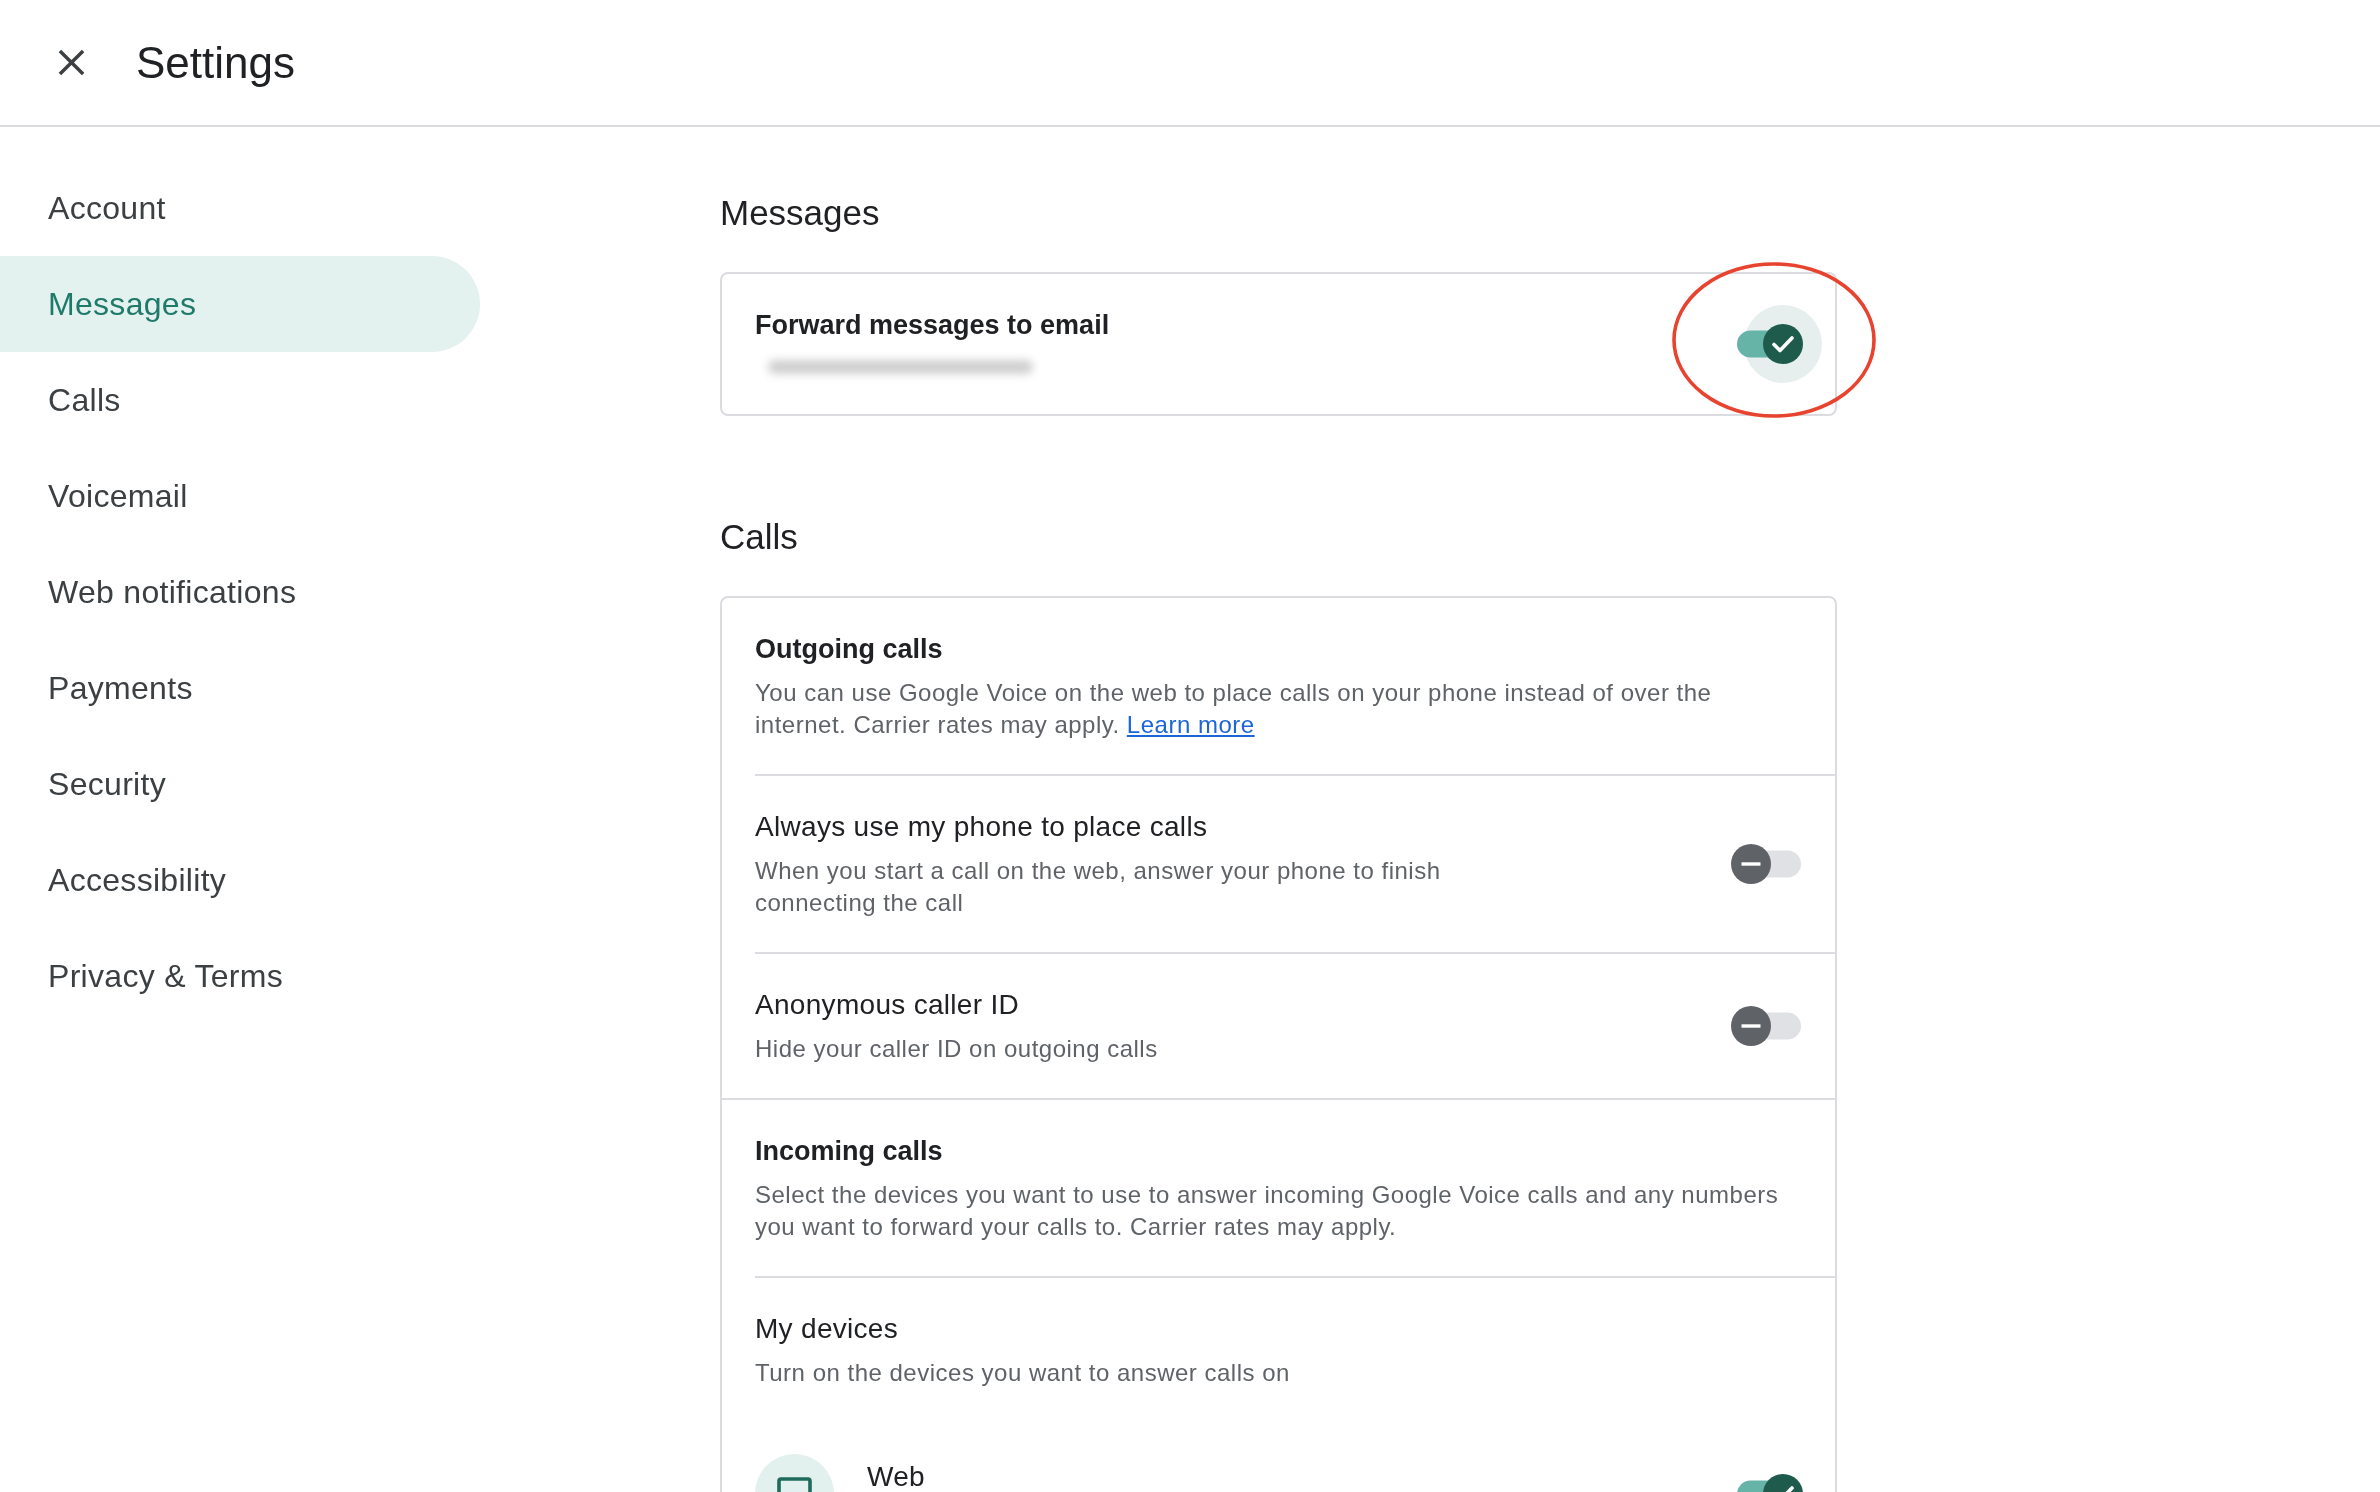 The image size is (2380, 1492). I want to click on setting-title: Forward messages to email, so click(933, 325).